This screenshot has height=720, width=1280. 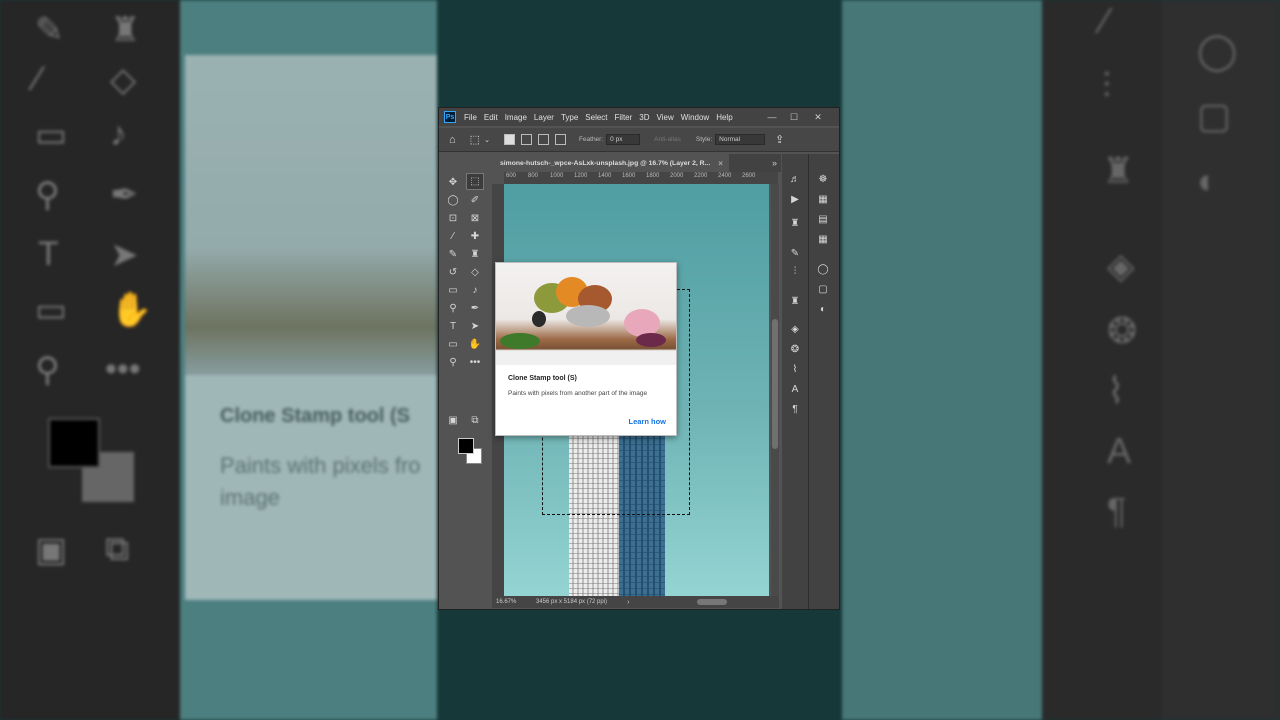 I want to click on channels-icon: ❂, so click(x=795, y=349).